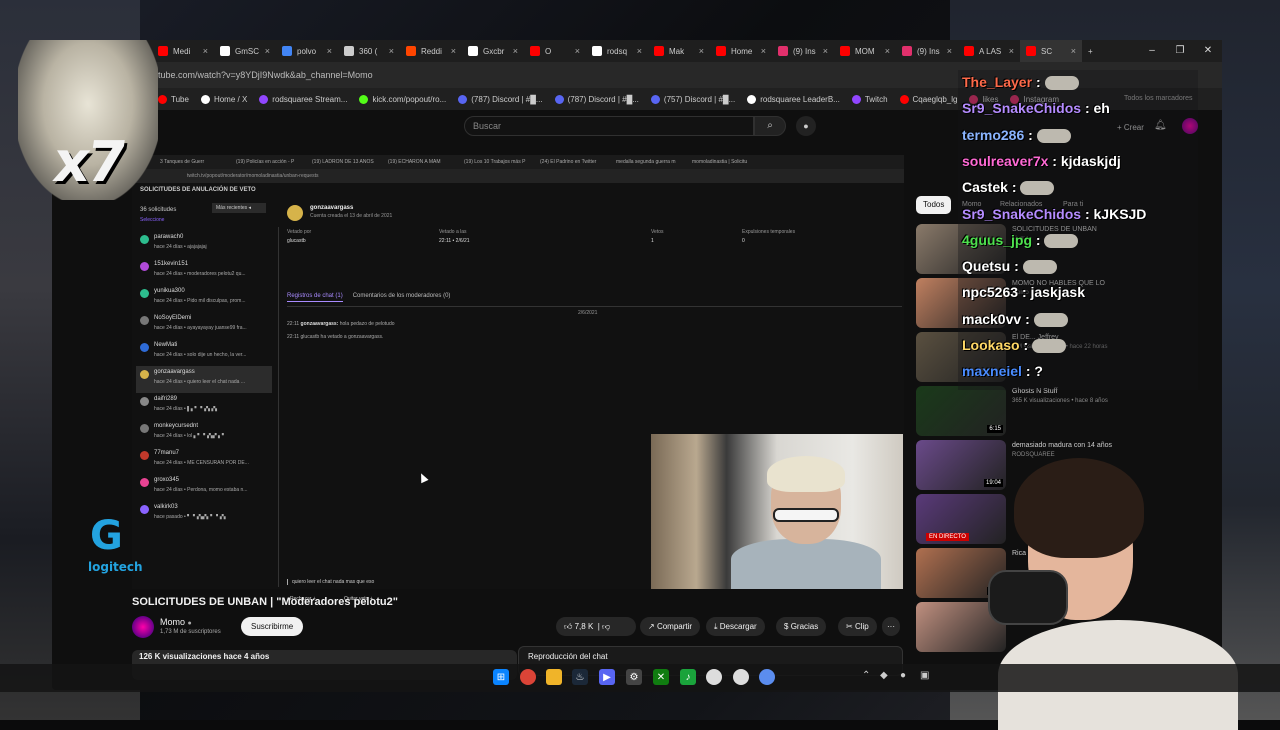 This screenshot has width=1280, height=730. What do you see at coordinates (204, 514) in the screenshot?
I see `request-item: valkirk03 hace pasado • ▘▝▗▚▞▖▘▝▗▚` at bounding box center [204, 514].